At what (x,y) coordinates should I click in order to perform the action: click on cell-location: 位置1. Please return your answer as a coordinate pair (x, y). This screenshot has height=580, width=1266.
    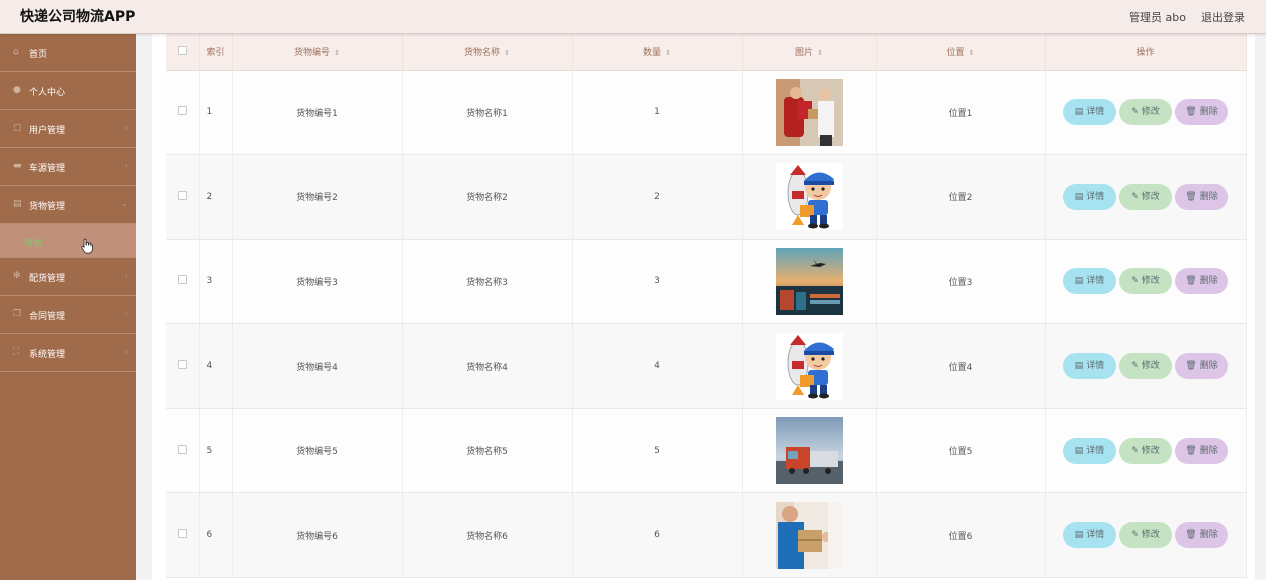
    Looking at the image, I should click on (961, 113).